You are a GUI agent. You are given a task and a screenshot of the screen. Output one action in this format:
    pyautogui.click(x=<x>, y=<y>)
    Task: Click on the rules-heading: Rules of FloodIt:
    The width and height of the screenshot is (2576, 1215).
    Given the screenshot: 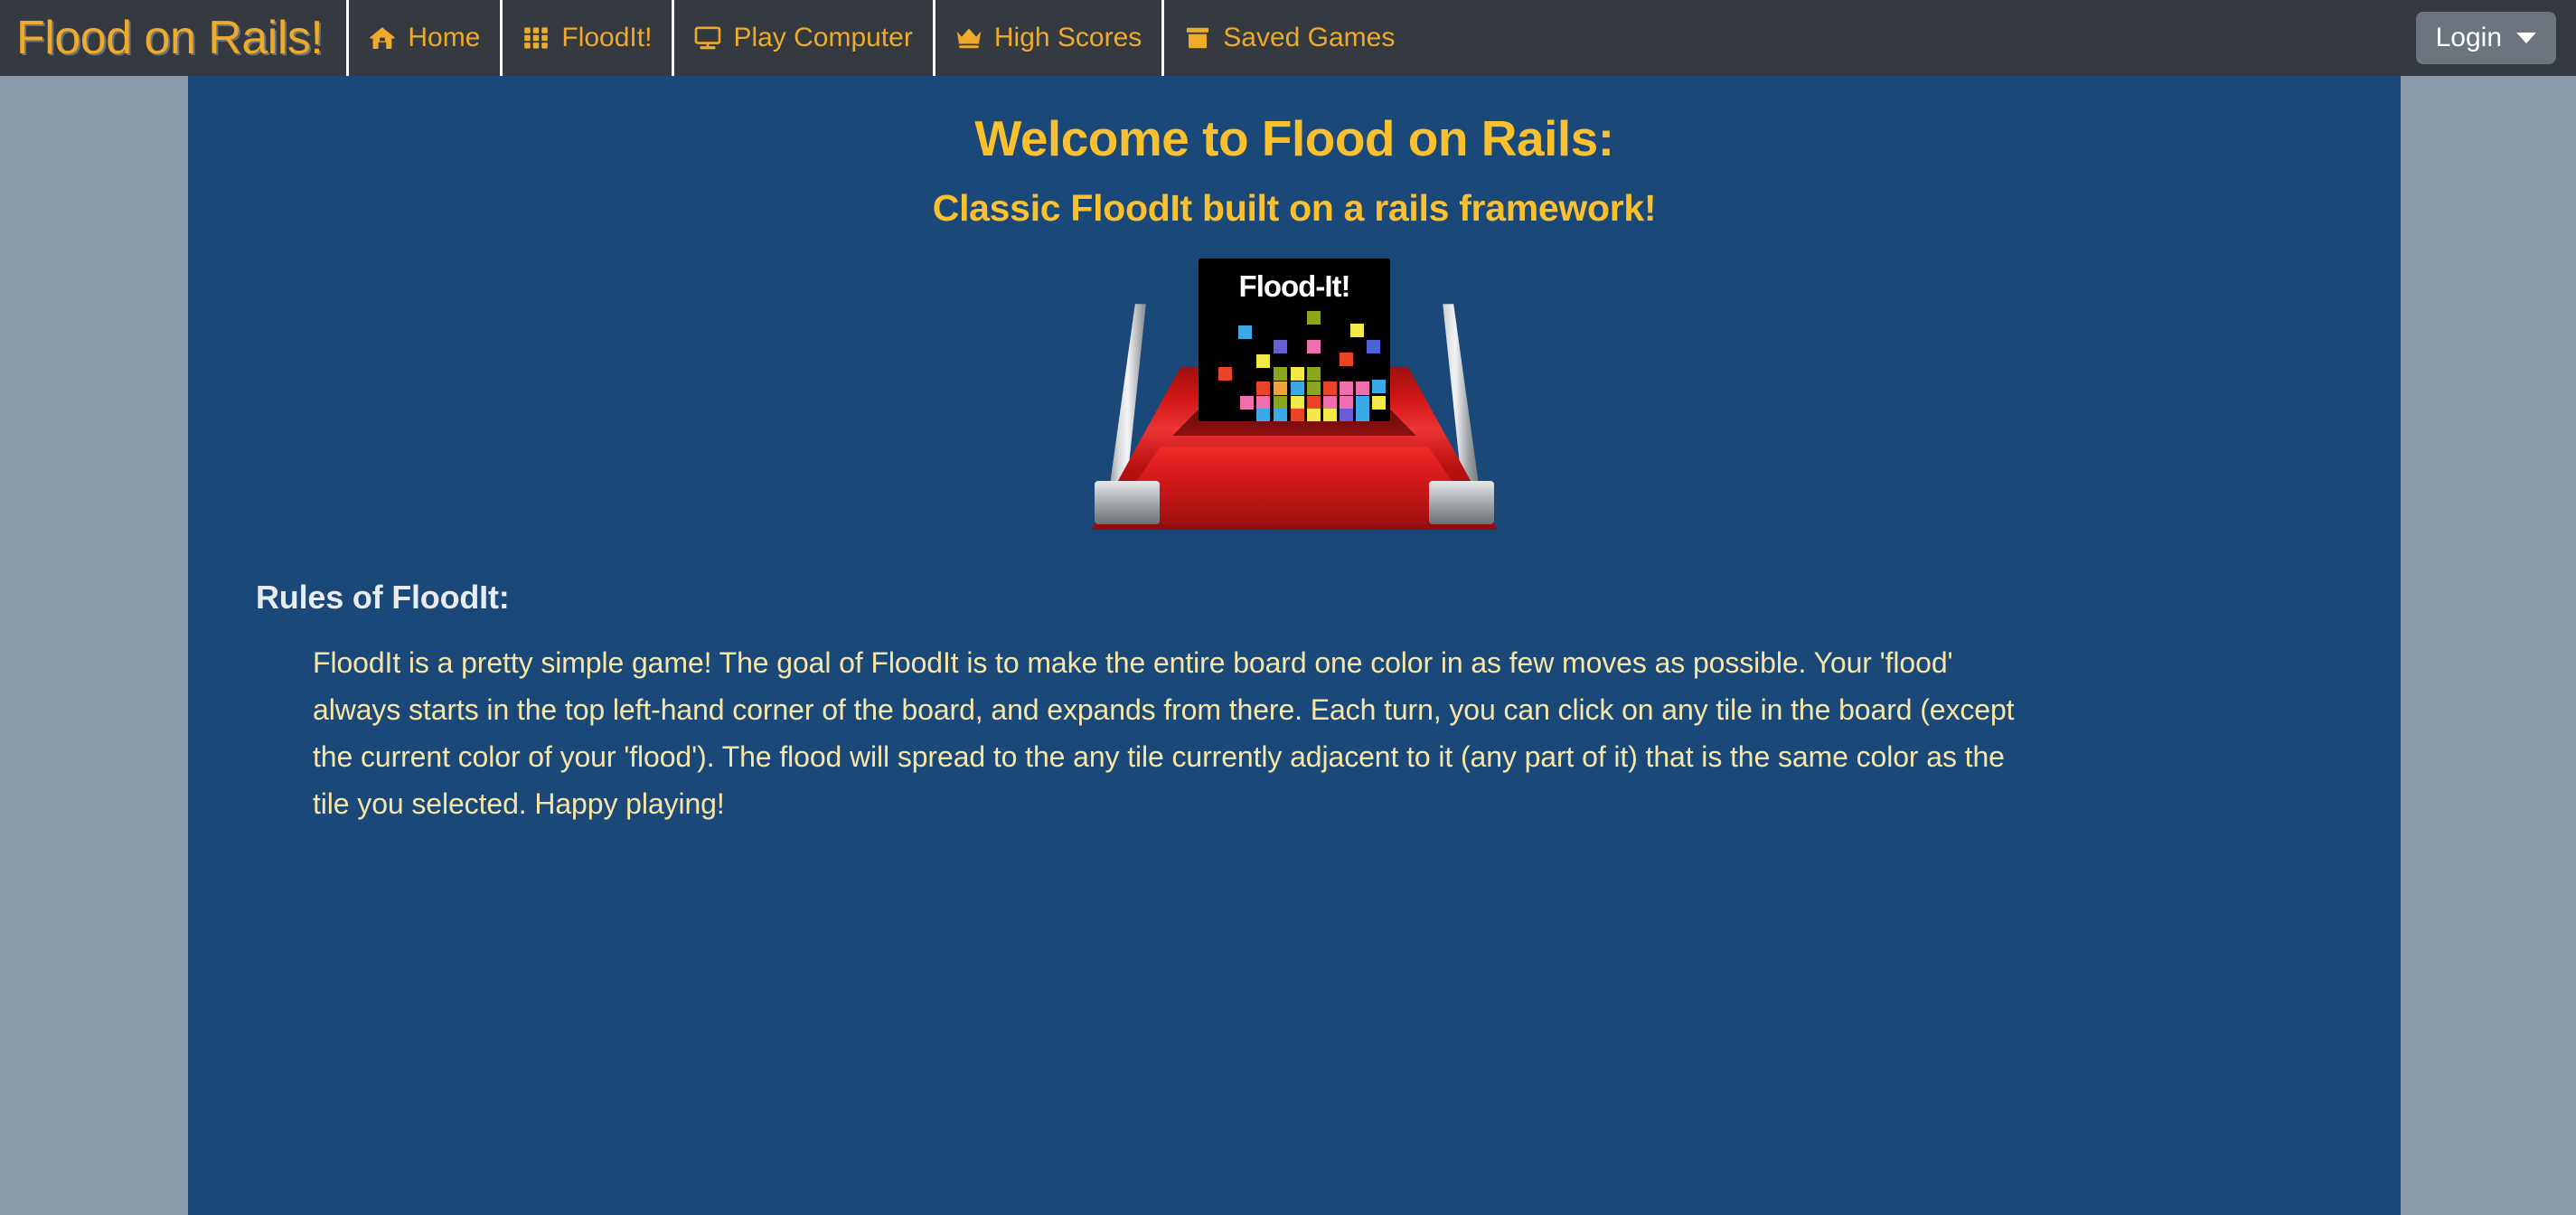 What is the action you would take?
    pyautogui.click(x=383, y=598)
    